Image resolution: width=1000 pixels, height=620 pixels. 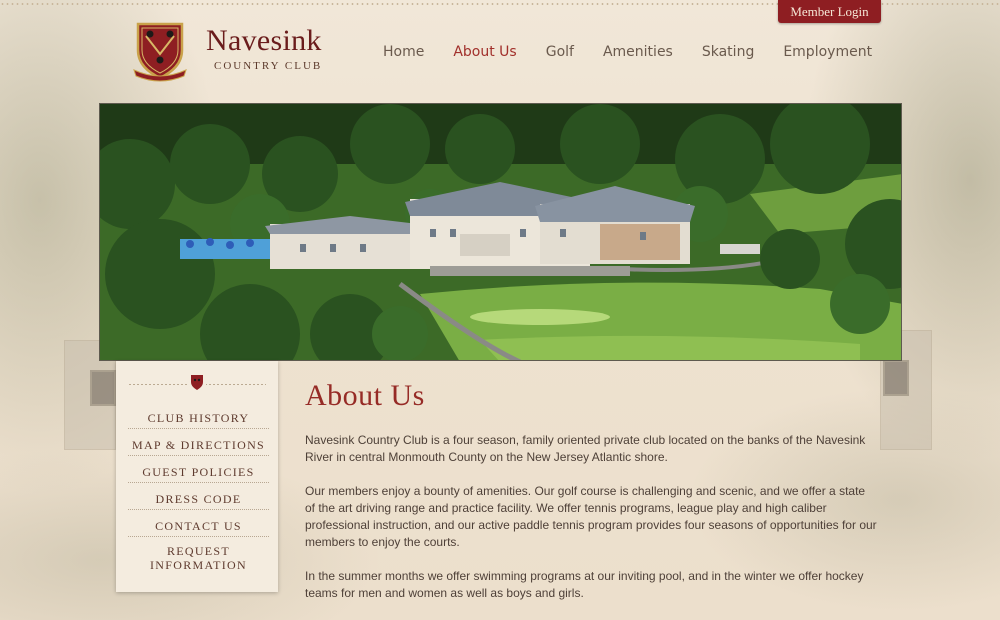 I want to click on pillar-plaque-right, so click(x=896, y=378).